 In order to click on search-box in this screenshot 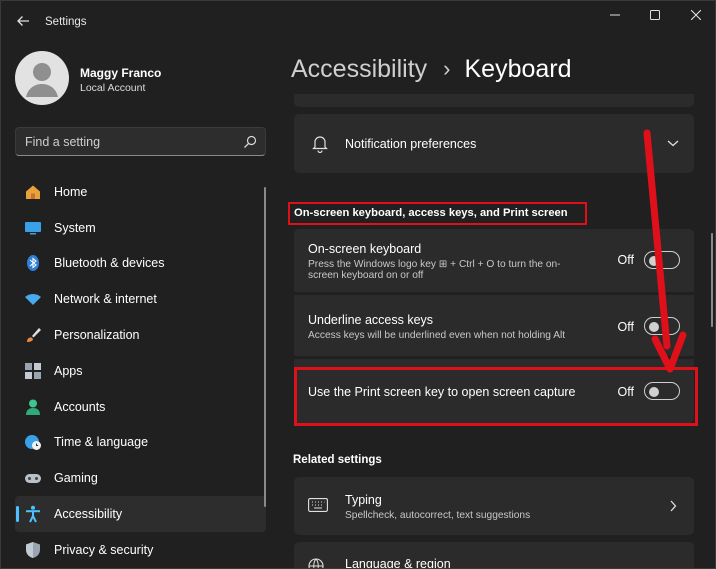, I will do `click(140, 141)`.